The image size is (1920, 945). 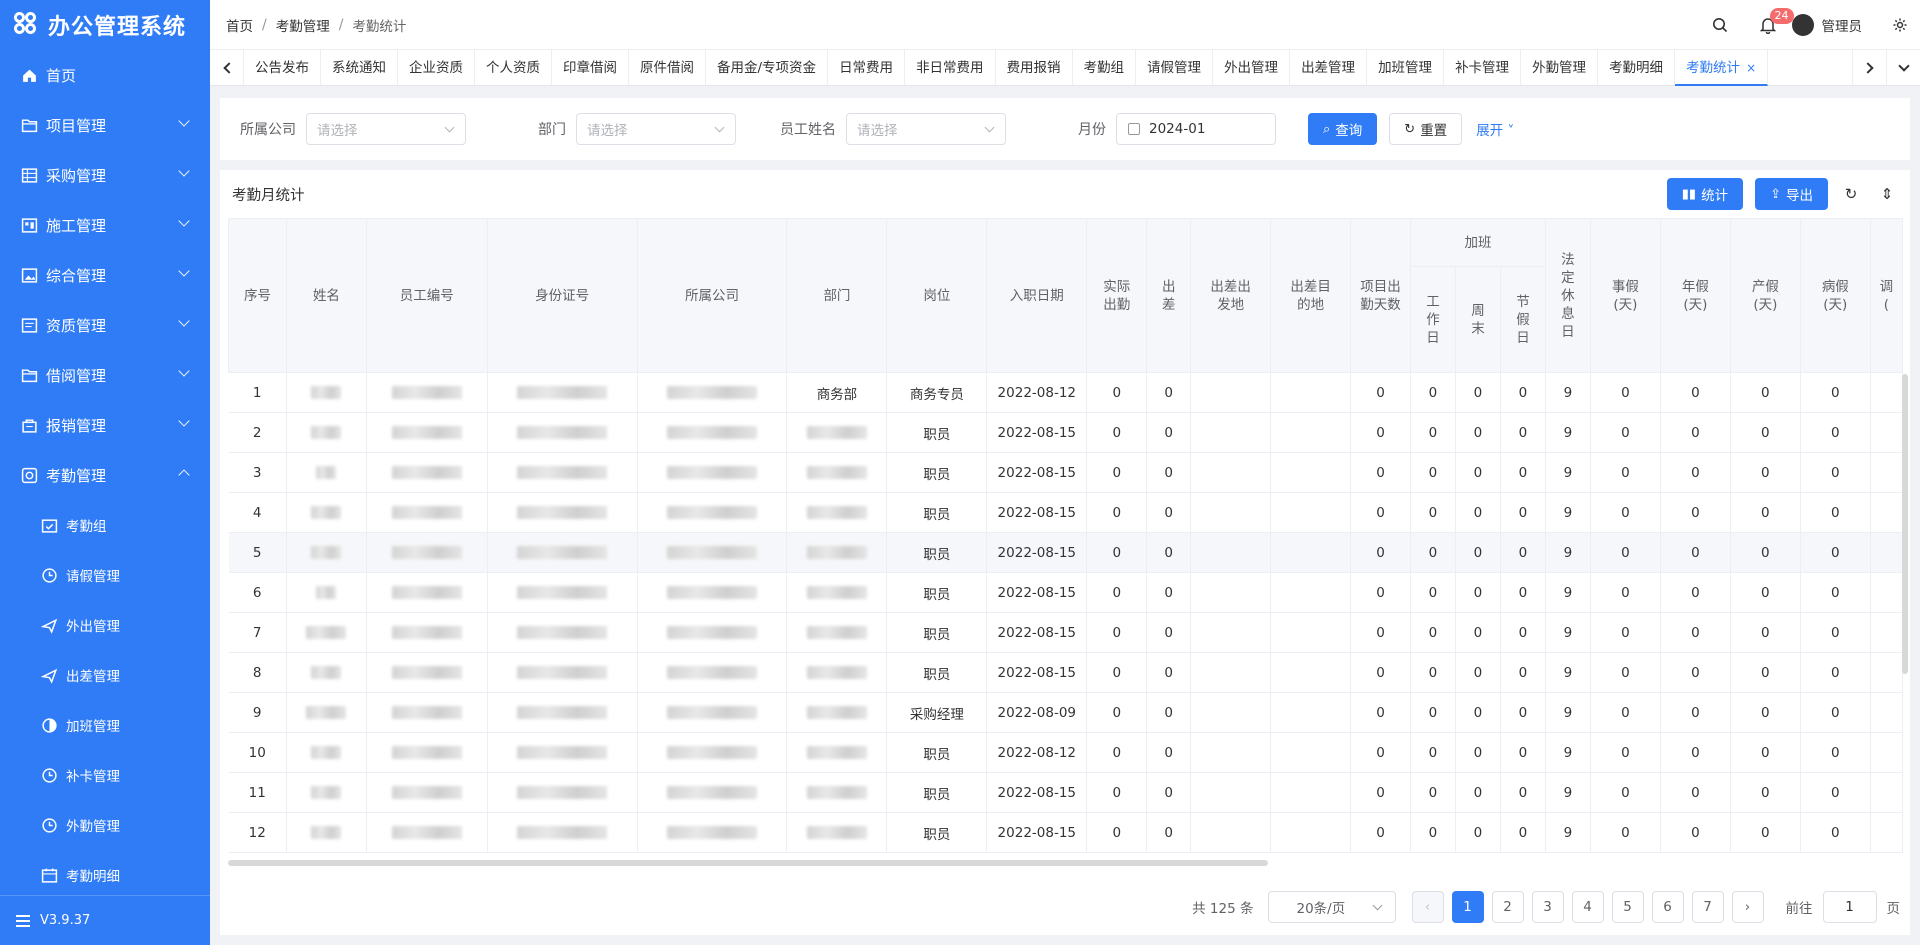 I want to click on search-icon, so click(x=1720, y=25).